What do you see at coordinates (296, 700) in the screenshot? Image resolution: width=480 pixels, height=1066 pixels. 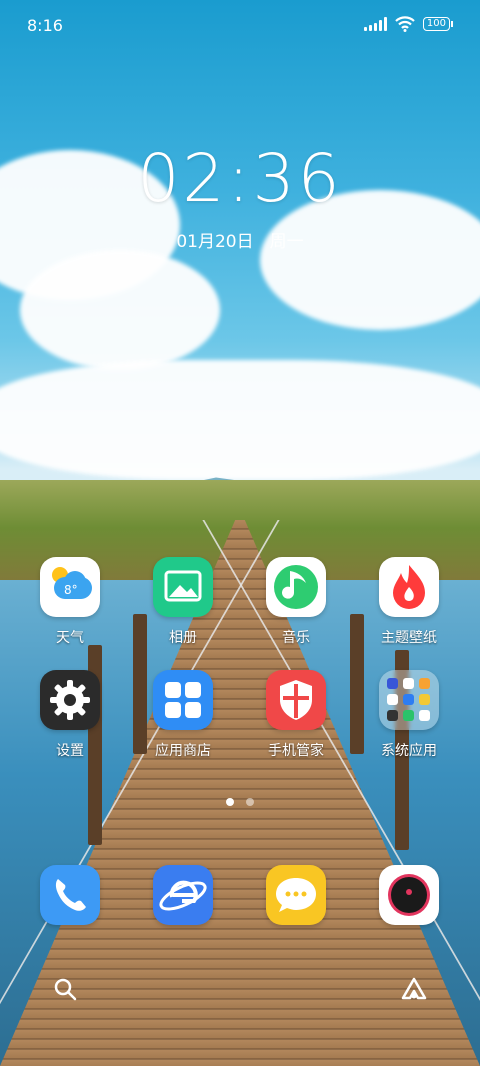 I see `phone-manager-icon` at bounding box center [296, 700].